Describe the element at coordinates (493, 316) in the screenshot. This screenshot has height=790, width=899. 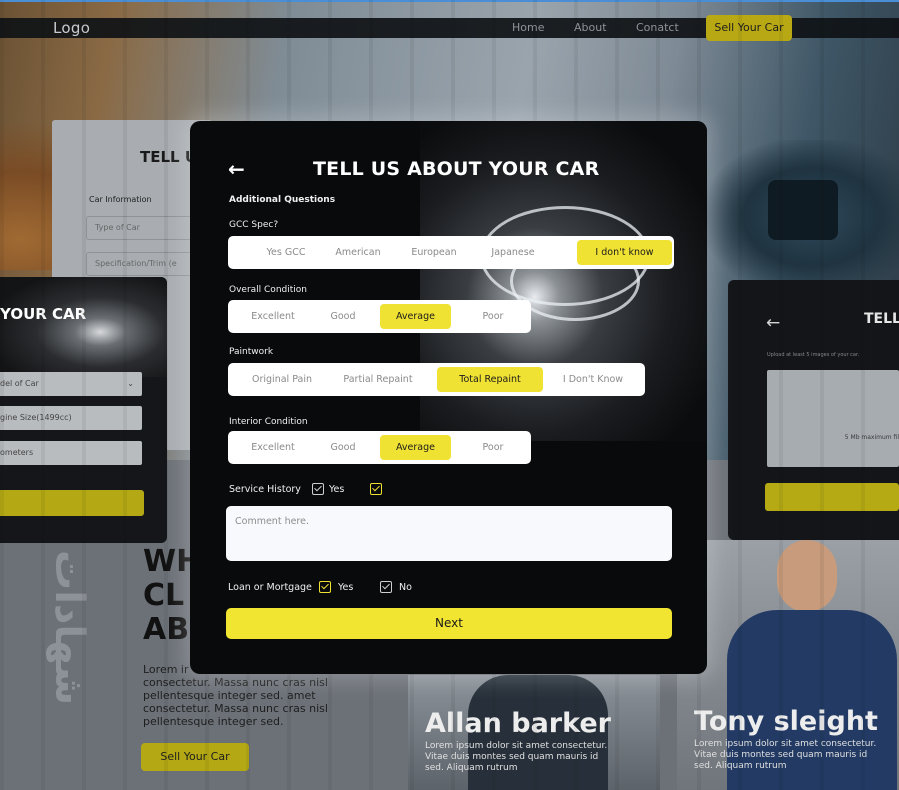
I see `overall-option-poor: Poor` at that location.